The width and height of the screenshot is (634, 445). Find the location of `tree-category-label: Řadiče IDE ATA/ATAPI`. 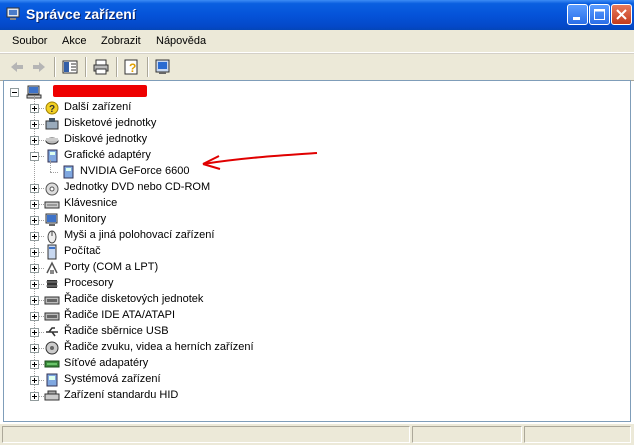

tree-category-label: Řadiče IDE ATA/ATAPI is located at coordinates (120, 315).